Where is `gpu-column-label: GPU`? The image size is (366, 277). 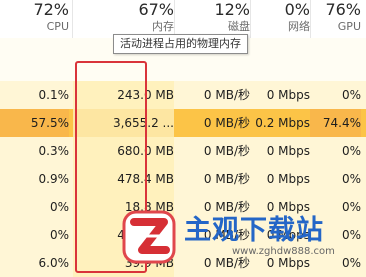 gpu-column-label: GPU is located at coordinates (349, 26).